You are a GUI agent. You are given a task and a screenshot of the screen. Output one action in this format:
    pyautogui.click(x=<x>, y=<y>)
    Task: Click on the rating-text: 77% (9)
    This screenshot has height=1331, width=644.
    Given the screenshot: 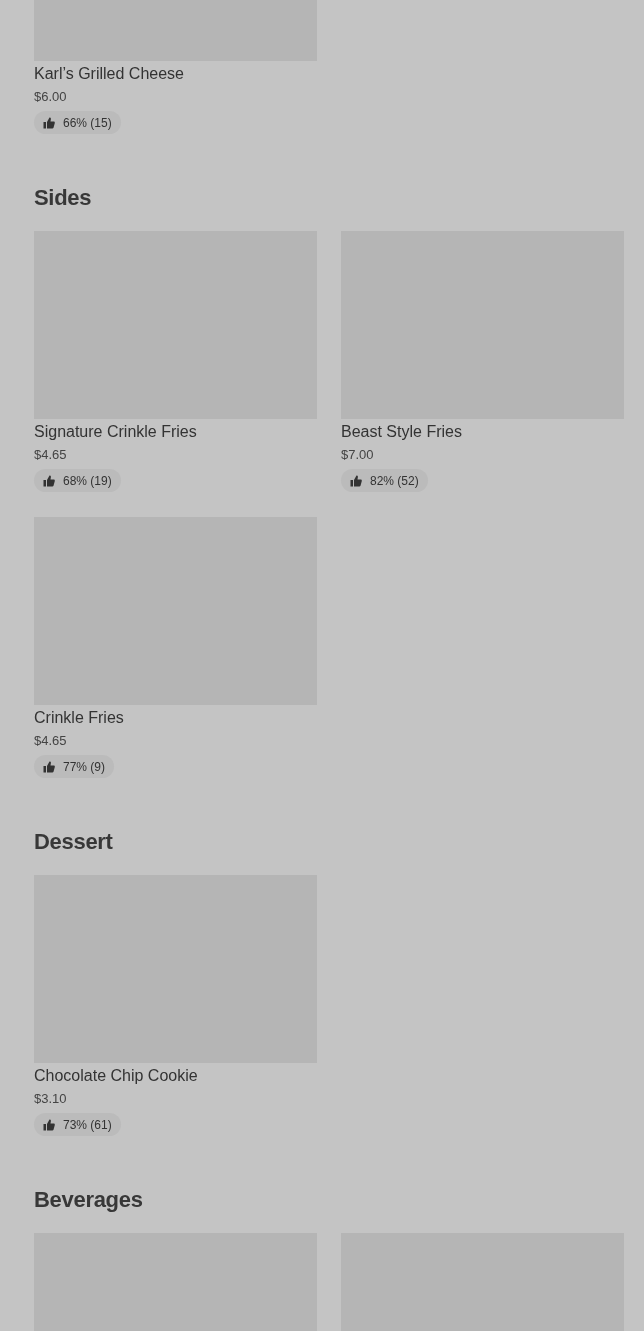 What is the action you would take?
    pyautogui.click(x=84, y=766)
    